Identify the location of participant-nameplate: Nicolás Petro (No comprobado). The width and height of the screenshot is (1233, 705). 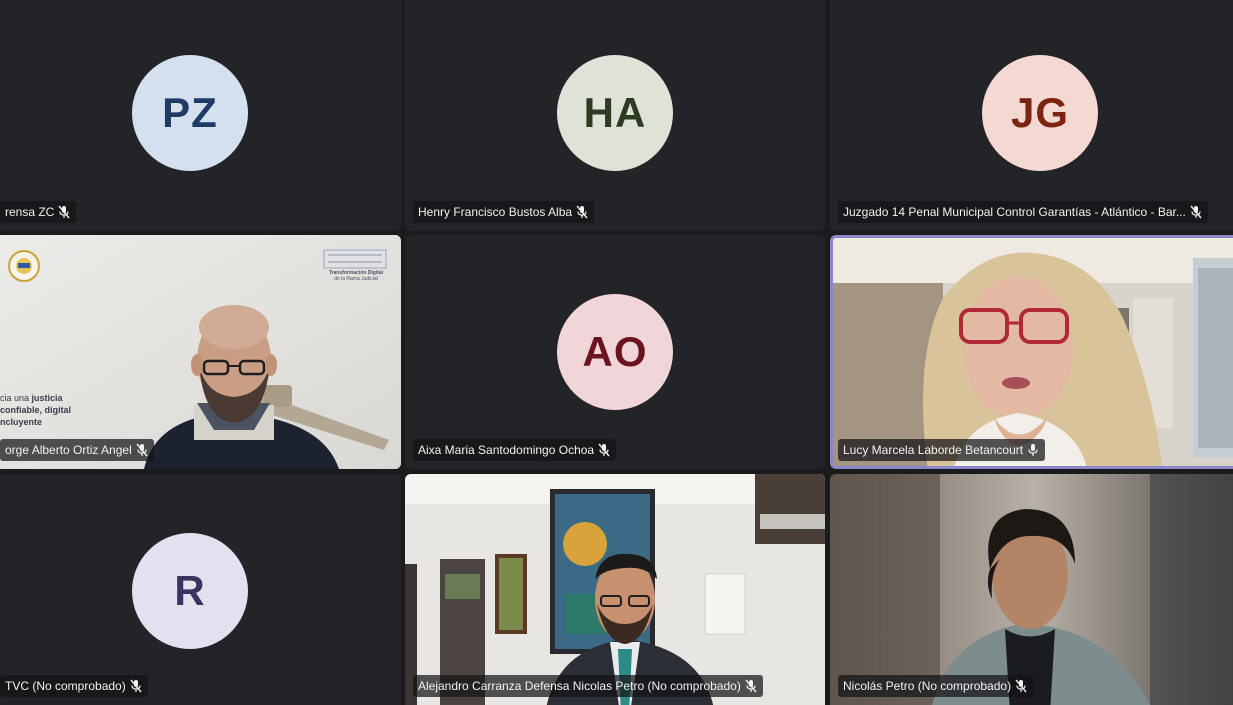
(936, 686).